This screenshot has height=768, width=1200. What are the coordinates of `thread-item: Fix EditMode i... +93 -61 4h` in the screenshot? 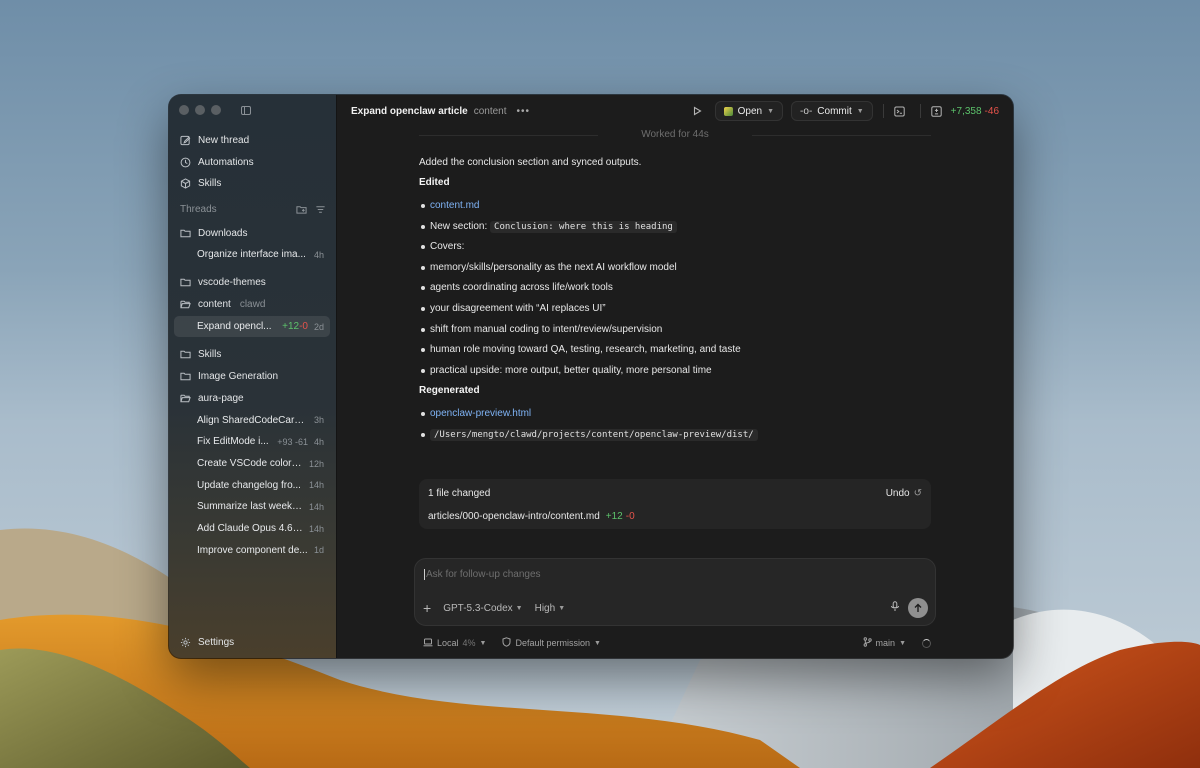 It's located at (252, 442).